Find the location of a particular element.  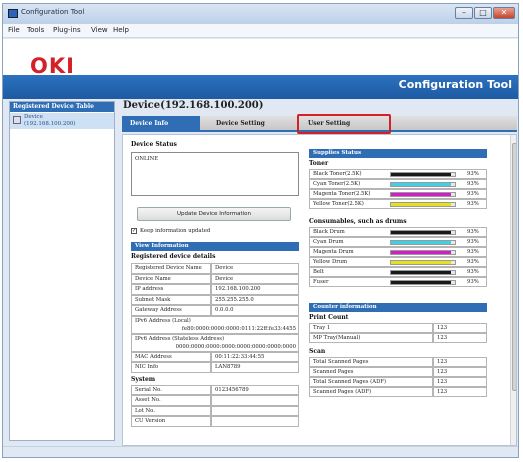

ipv6-local-label: IPv6 Address (Local) is located at coordinates (163, 320).